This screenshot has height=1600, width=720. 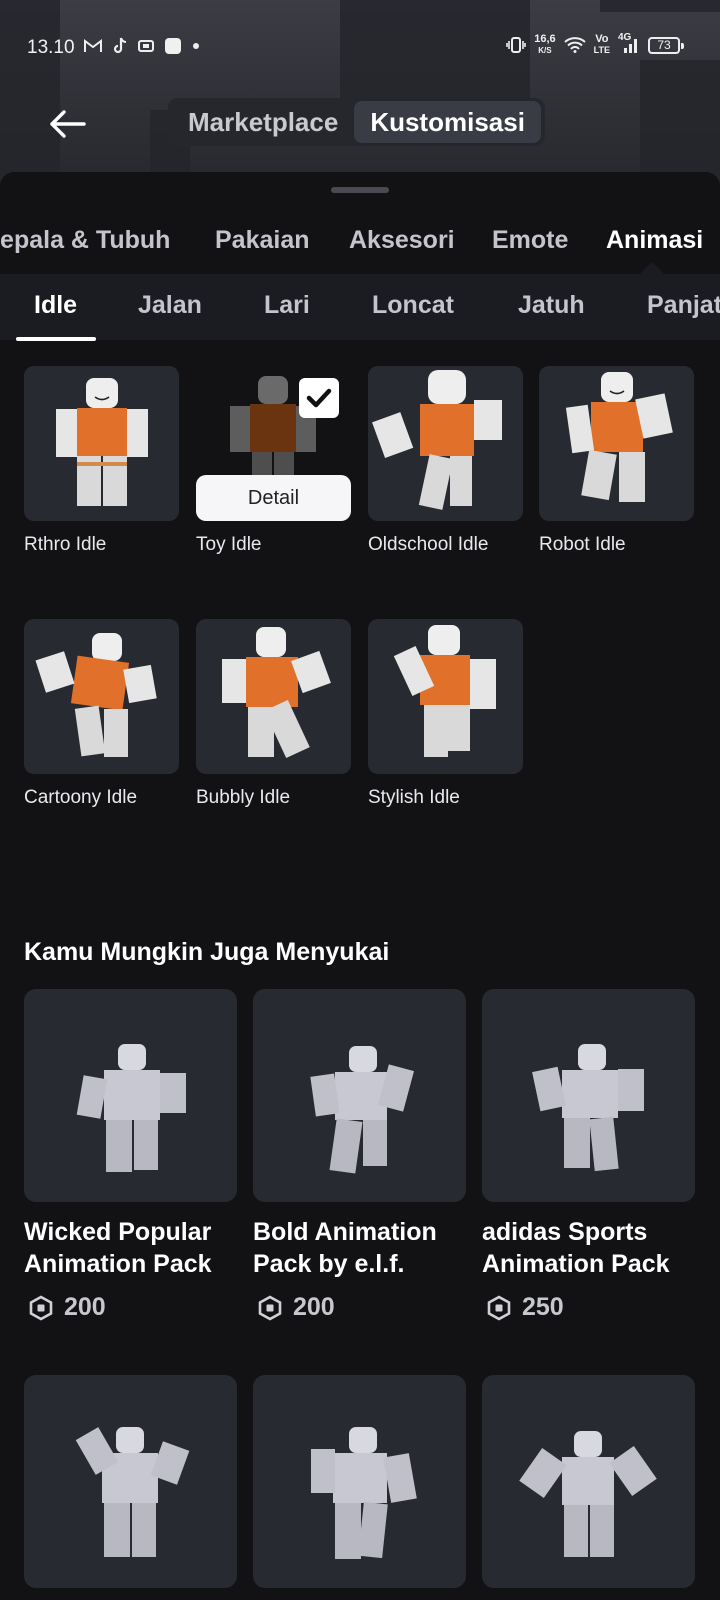 I want to click on recommend-price: 250, so click(x=525, y=1307).